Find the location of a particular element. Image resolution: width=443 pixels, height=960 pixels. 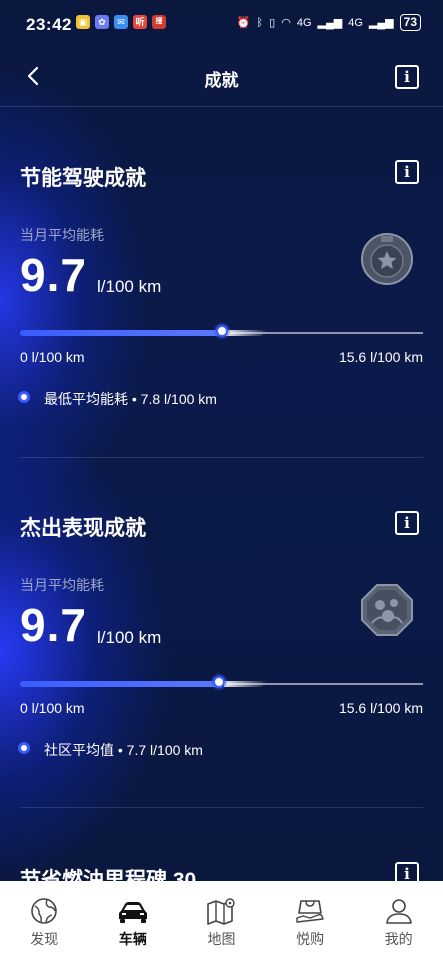

user-icon is located at coordinates (398, 911).